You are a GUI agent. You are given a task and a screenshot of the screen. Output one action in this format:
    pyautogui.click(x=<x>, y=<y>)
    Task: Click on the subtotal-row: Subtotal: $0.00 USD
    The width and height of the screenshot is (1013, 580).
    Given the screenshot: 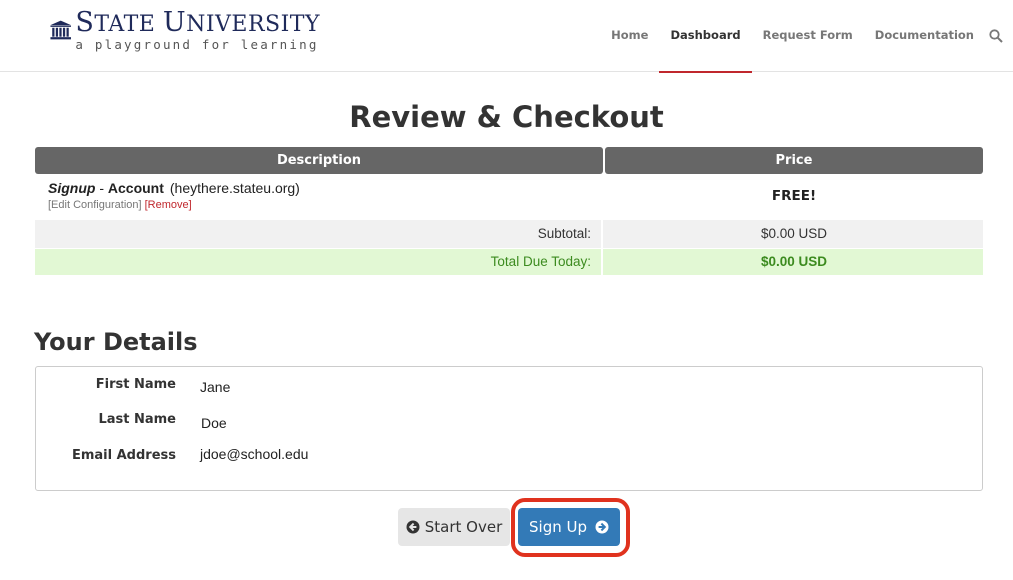 What is the action you would take?
    pyautogui.click(x=509, y=234)
    